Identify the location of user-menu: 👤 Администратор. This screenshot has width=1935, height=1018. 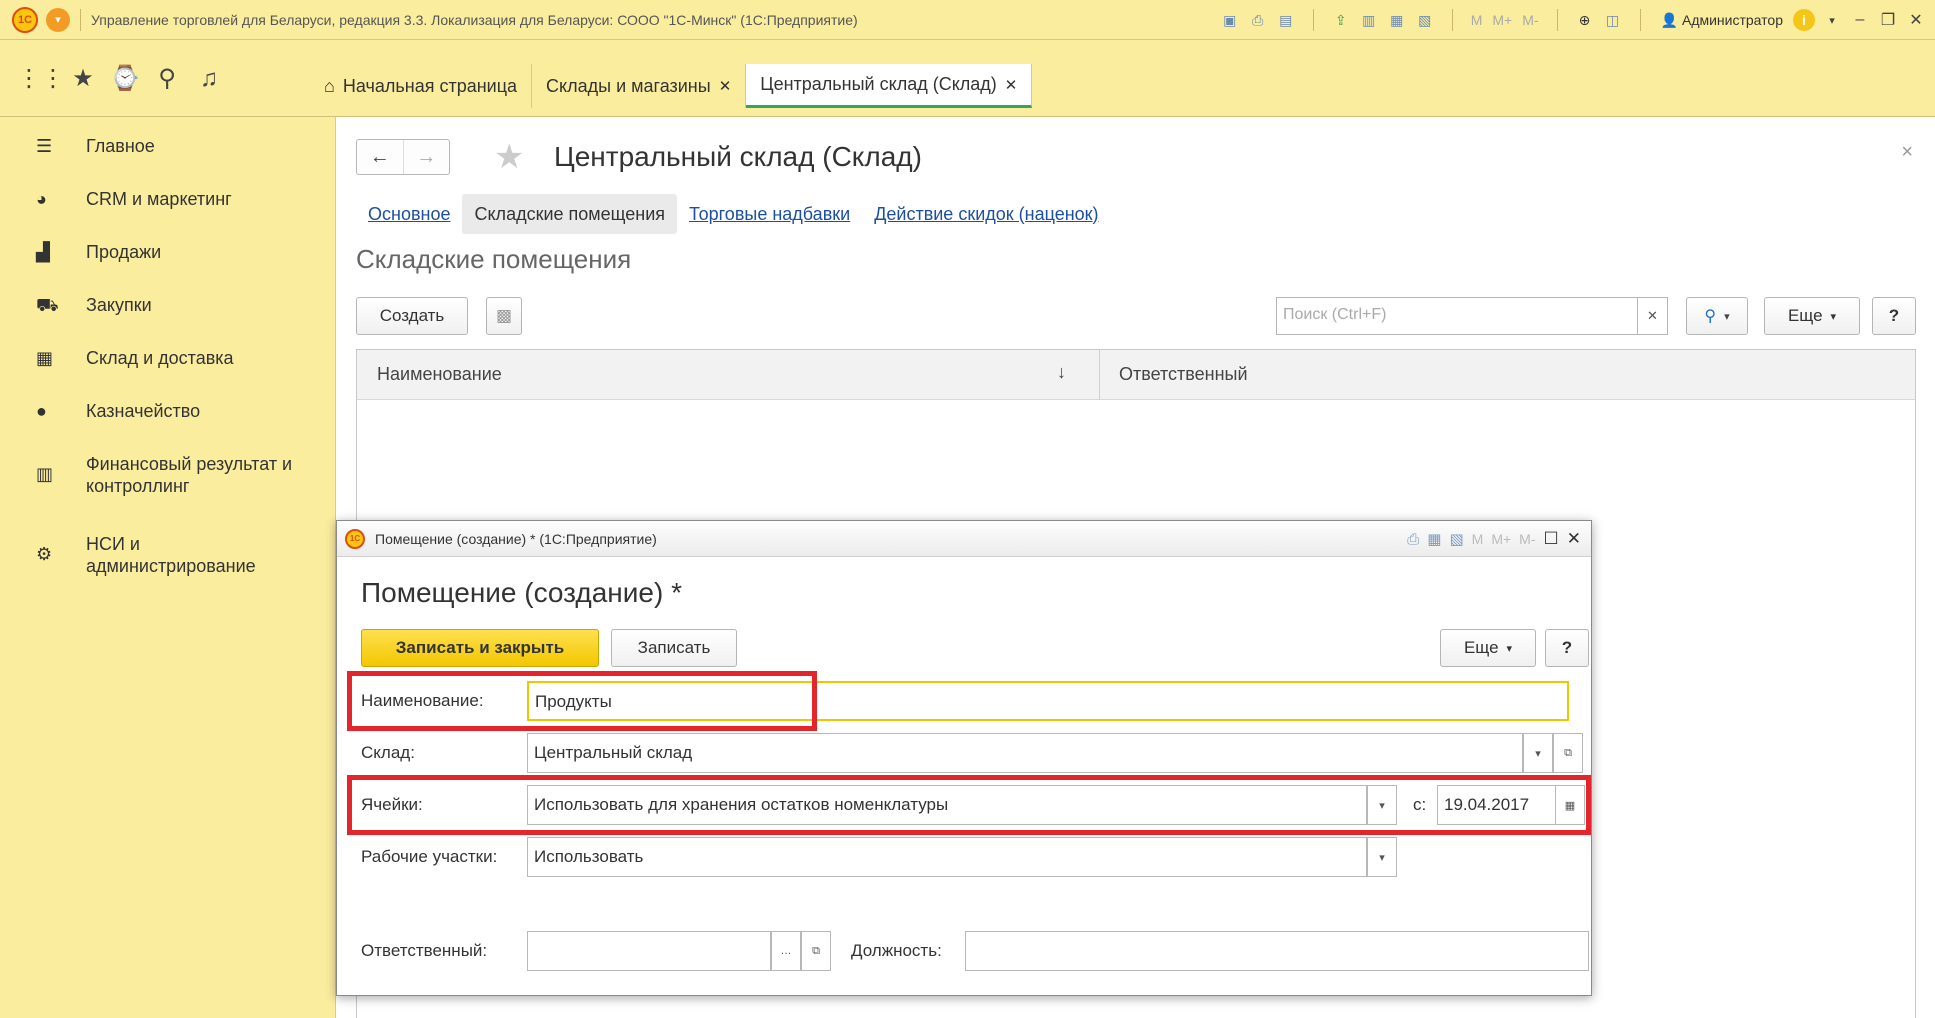
(1722, 20).